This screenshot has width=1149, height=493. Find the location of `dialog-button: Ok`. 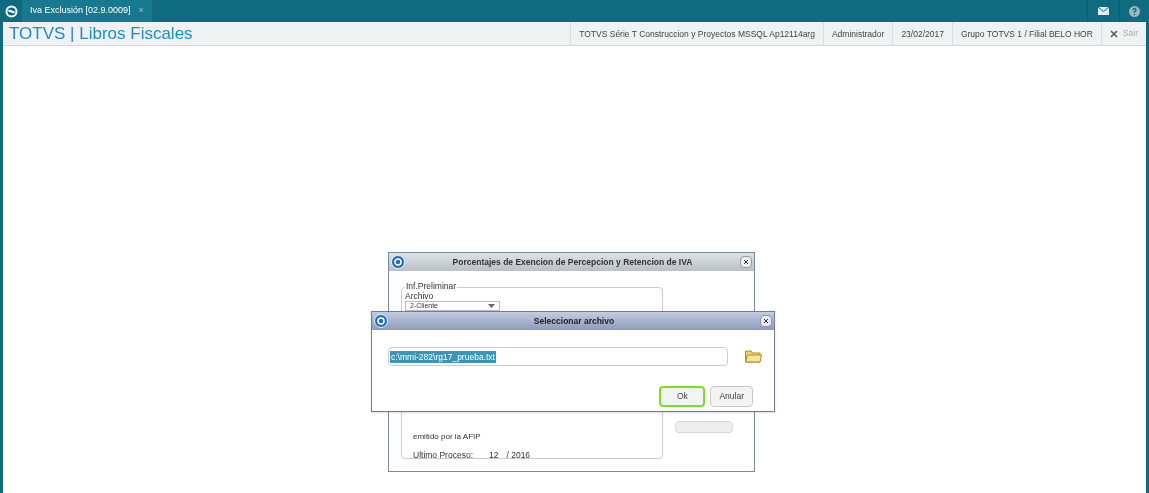

dialog-button: Ok is located at coordinates (682, 396).